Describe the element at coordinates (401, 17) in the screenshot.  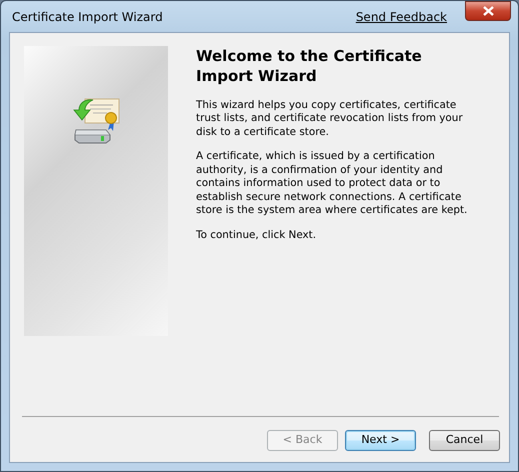
I see `feedback-link: Send Feedback` at that location.